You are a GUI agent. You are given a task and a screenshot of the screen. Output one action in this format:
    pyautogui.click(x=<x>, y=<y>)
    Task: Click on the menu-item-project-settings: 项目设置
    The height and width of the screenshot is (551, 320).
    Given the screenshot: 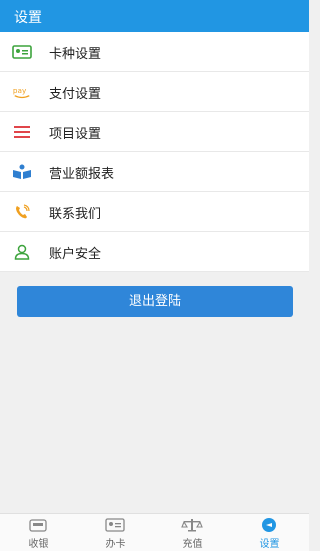 What is the action you would take?
    pyautogui.click(x=154, y=132)
    